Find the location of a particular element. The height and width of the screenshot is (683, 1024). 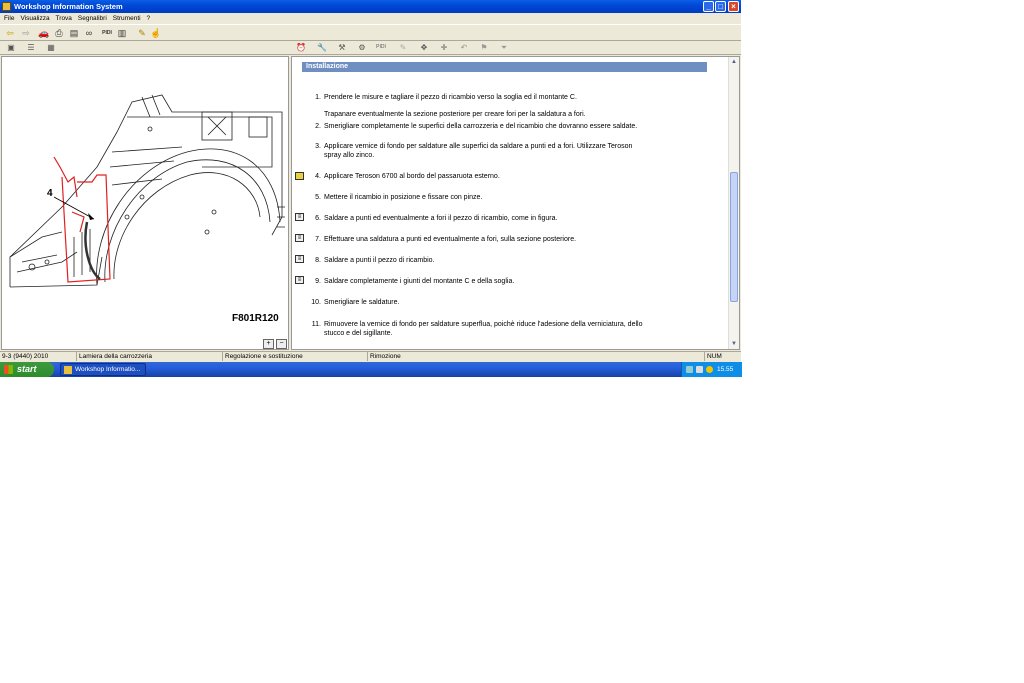

menu-help: ? is located at coordinates (149, 18).